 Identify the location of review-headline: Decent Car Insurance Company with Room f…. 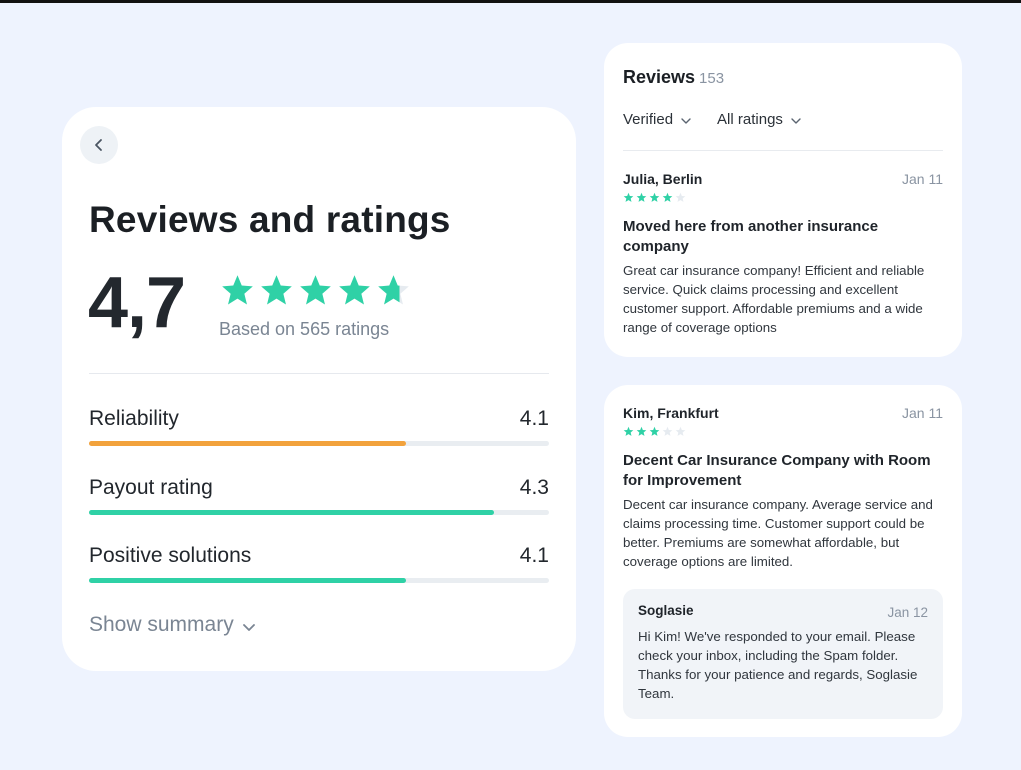
(777, 470).